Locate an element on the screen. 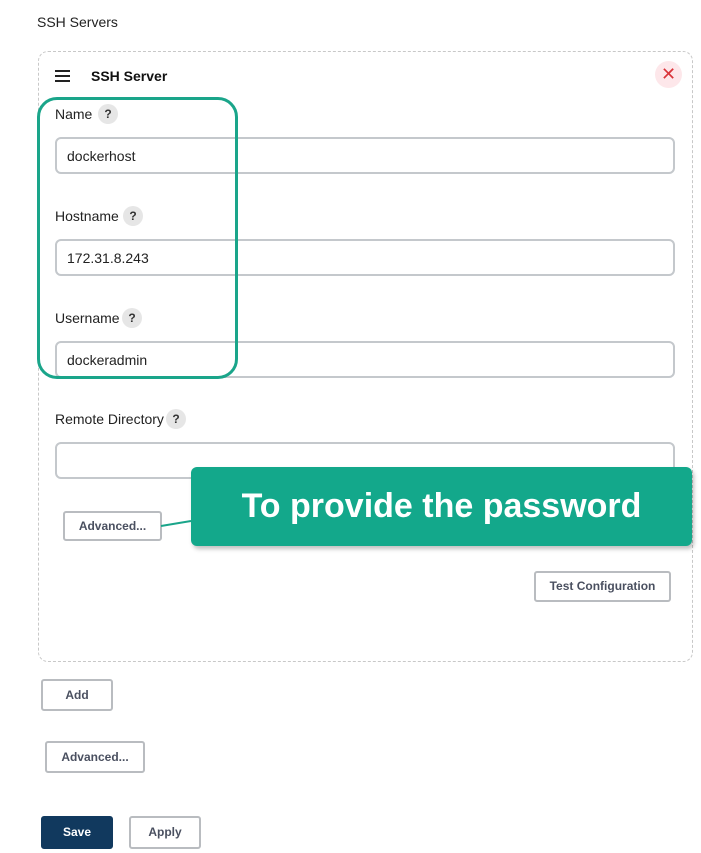 This screenshot has height=853, width=701. username-help-icon: ? is located at coordinates (132, 318).